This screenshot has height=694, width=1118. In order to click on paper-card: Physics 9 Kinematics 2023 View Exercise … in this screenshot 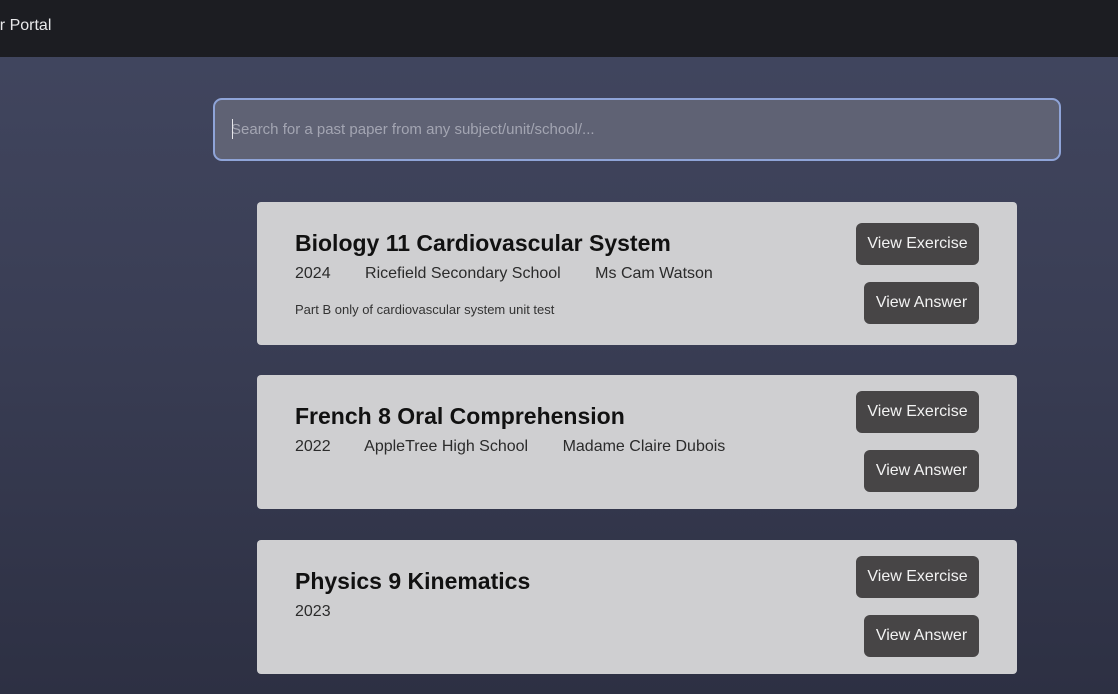, I will do `click(637, 607)`.